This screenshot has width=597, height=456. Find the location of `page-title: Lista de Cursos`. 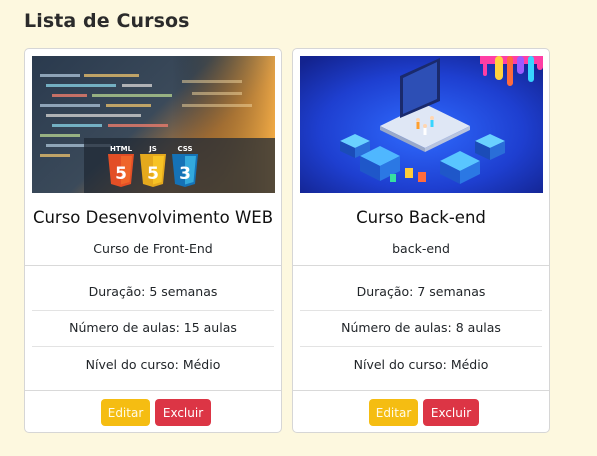

page-title: Lista de Cursos is located at coordinates (107, 21).